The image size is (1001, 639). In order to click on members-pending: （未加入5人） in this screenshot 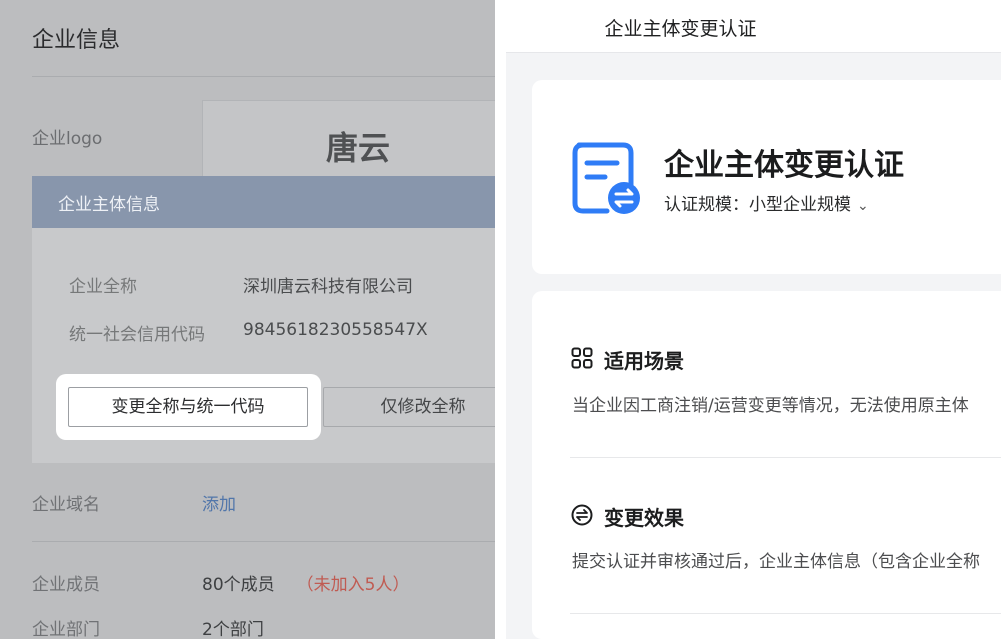, I will do `click(353, 585)`.